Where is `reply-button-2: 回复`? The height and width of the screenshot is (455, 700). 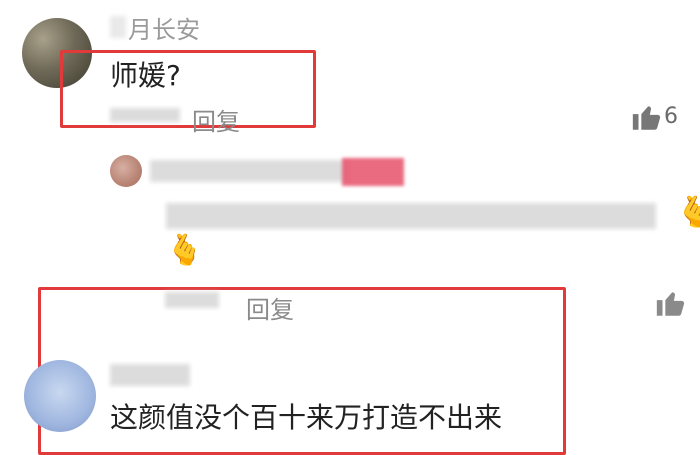
reply-button-2: 回复 is located at coordinates (270, 307).